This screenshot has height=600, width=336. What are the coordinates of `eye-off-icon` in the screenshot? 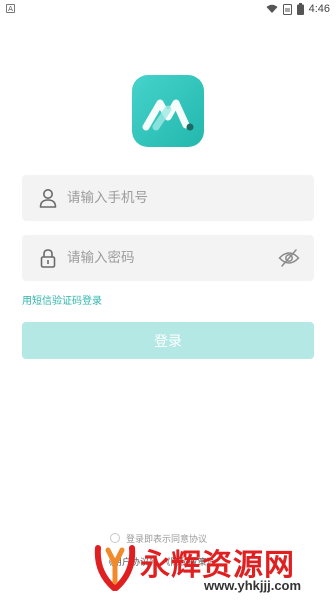 It's located at (289, 258).